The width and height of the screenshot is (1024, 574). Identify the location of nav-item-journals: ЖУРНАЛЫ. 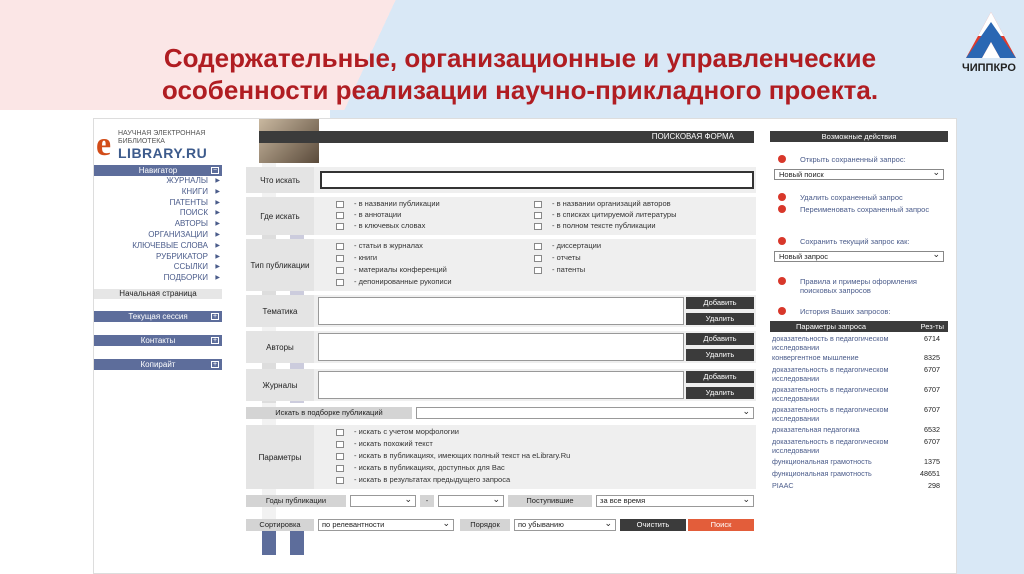
(158, 181).